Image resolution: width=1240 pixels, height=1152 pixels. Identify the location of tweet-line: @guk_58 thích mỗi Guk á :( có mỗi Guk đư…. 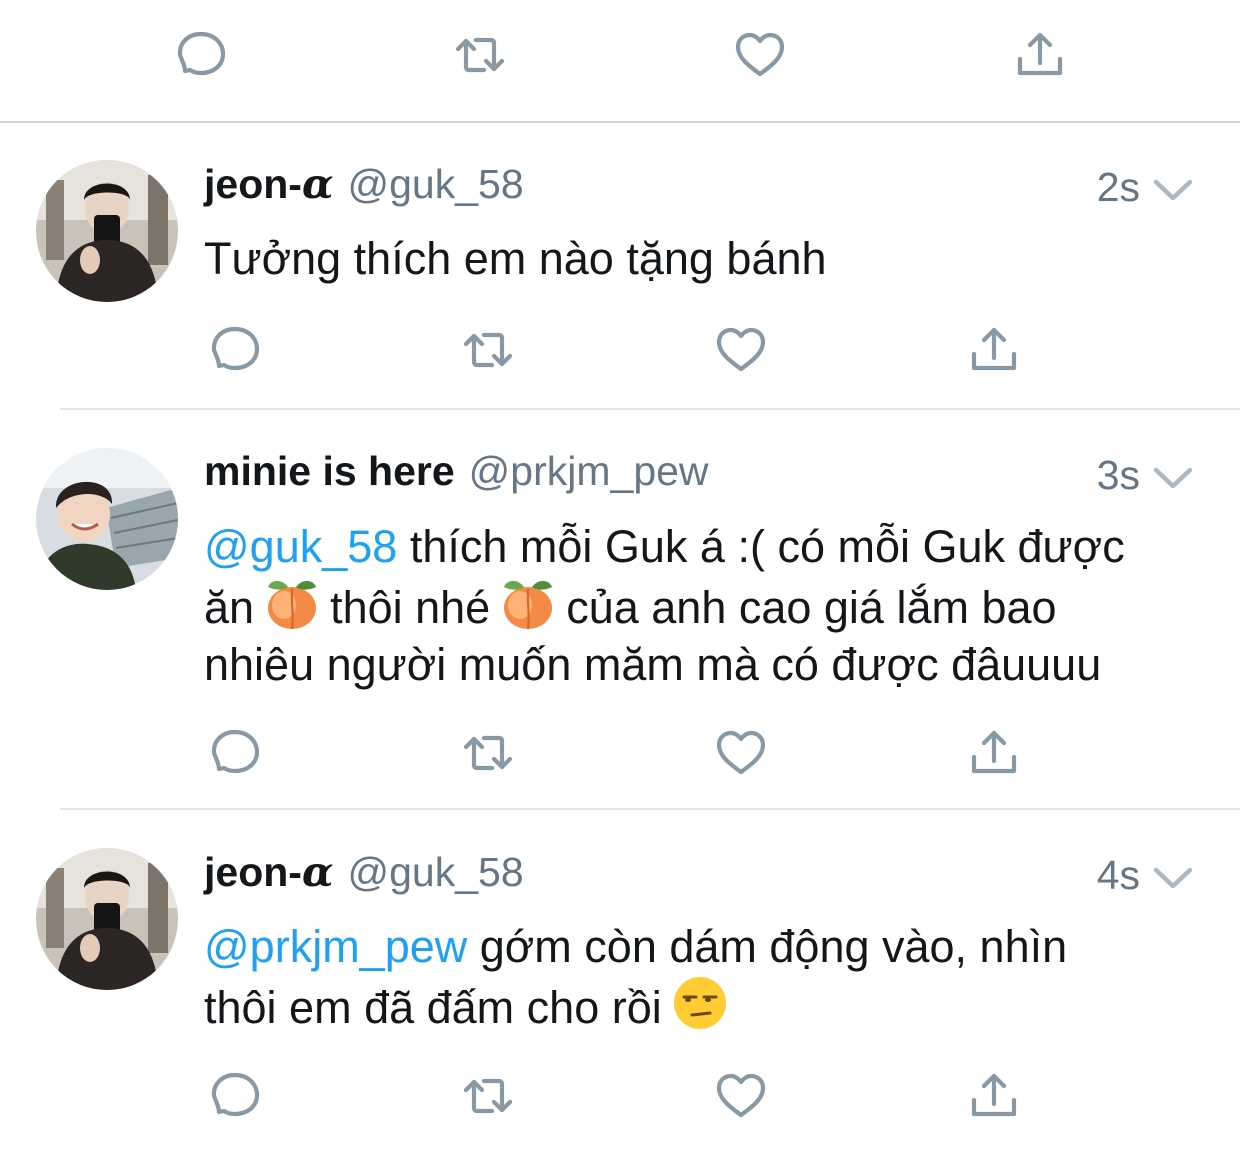
(664, 546).